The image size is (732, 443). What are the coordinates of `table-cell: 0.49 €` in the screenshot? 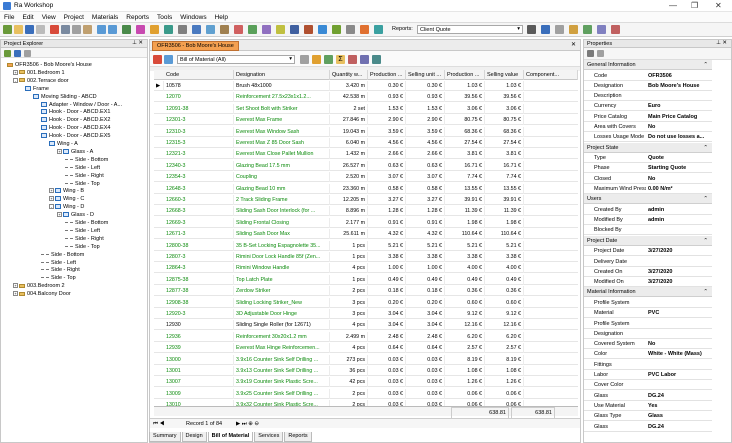 It's located at (504, 279).